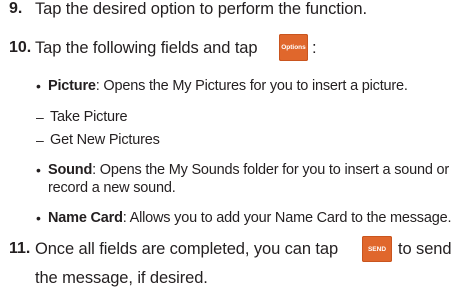 The image size is (466, 290). I want to click on step-10-text-before: Tap the following fields and tap, so click(146, 48).